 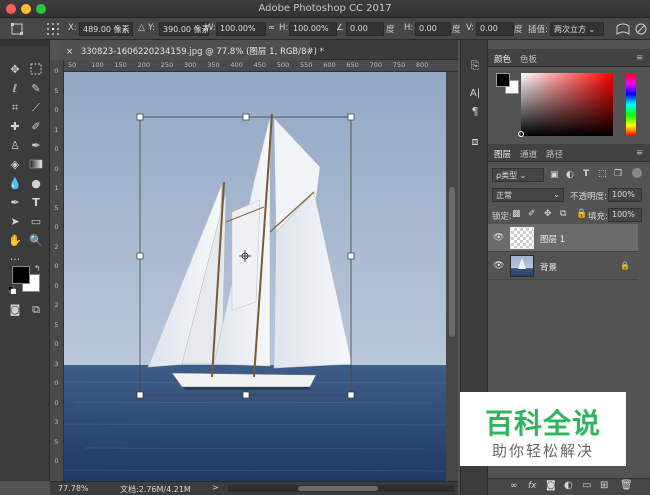 What do you see at coordinates (15, 127) in the screenshot?
I see `healing-brush-icon: ✚` at bounding box center [15, 127].